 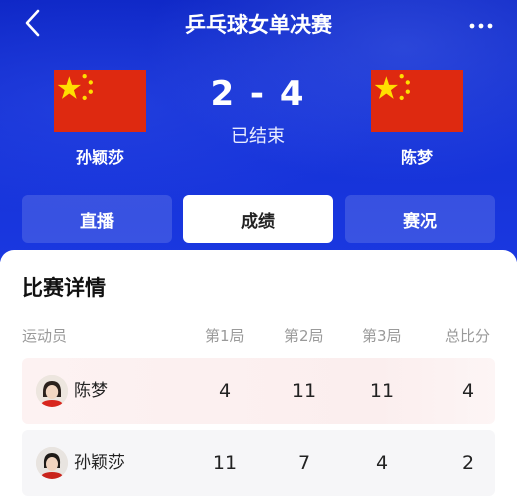 What do you see at coordinates (258, 391) in the screenshot?
I see `table-row: 陈梦 4 11 11 4` at bounding box center [258, 391].